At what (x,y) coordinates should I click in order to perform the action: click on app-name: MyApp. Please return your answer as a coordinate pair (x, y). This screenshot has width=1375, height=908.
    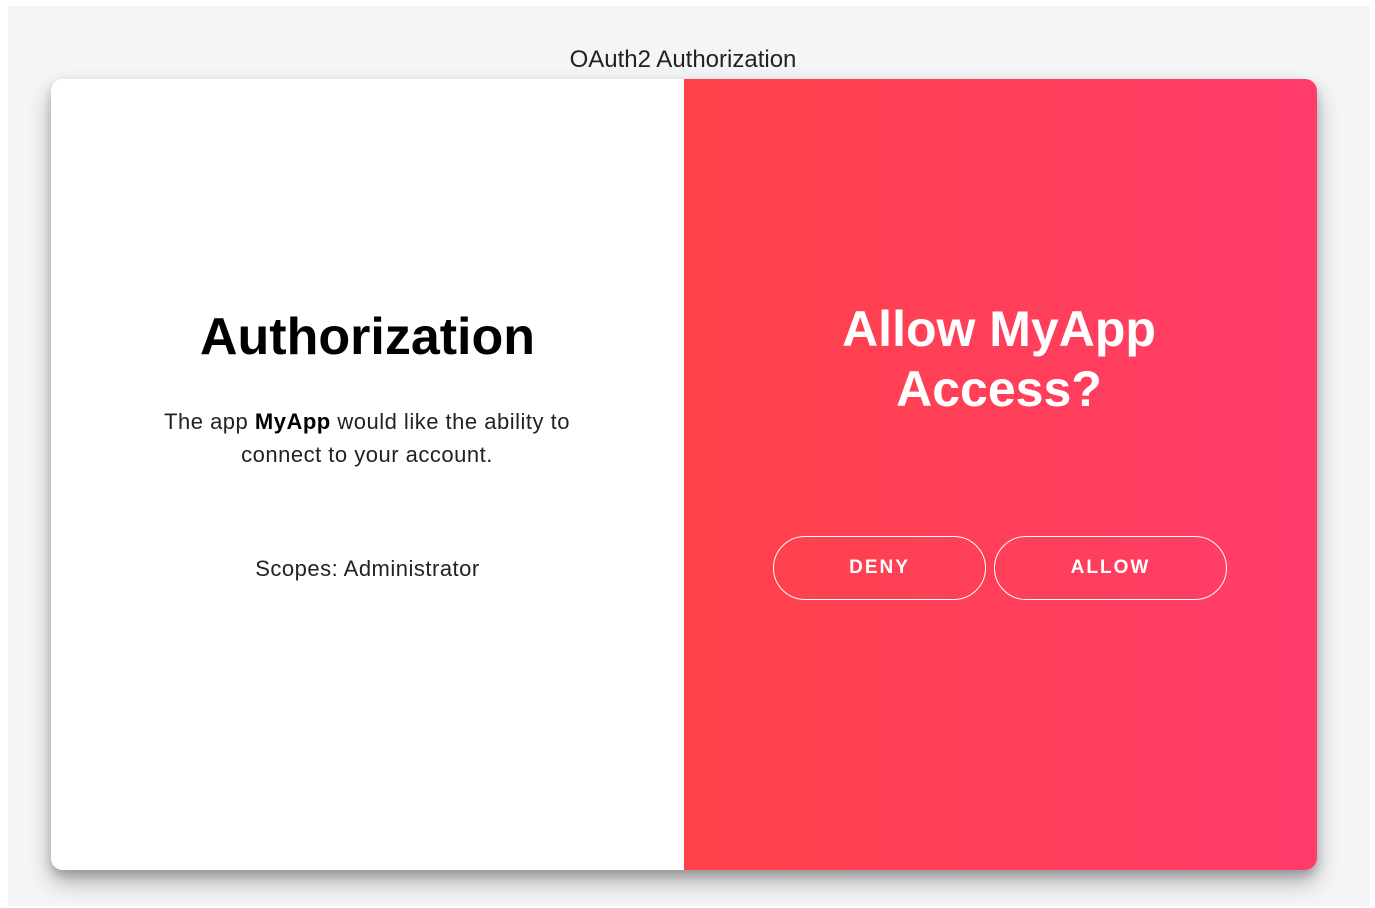
    Looking at the image, I should click on (292, 421).